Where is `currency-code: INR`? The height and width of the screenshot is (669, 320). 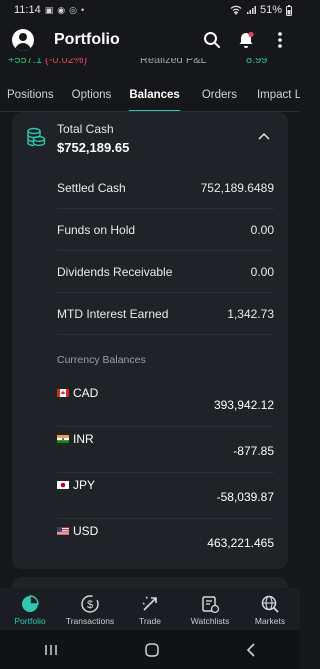
currency-code: INR is located at coordinates (83, 439).